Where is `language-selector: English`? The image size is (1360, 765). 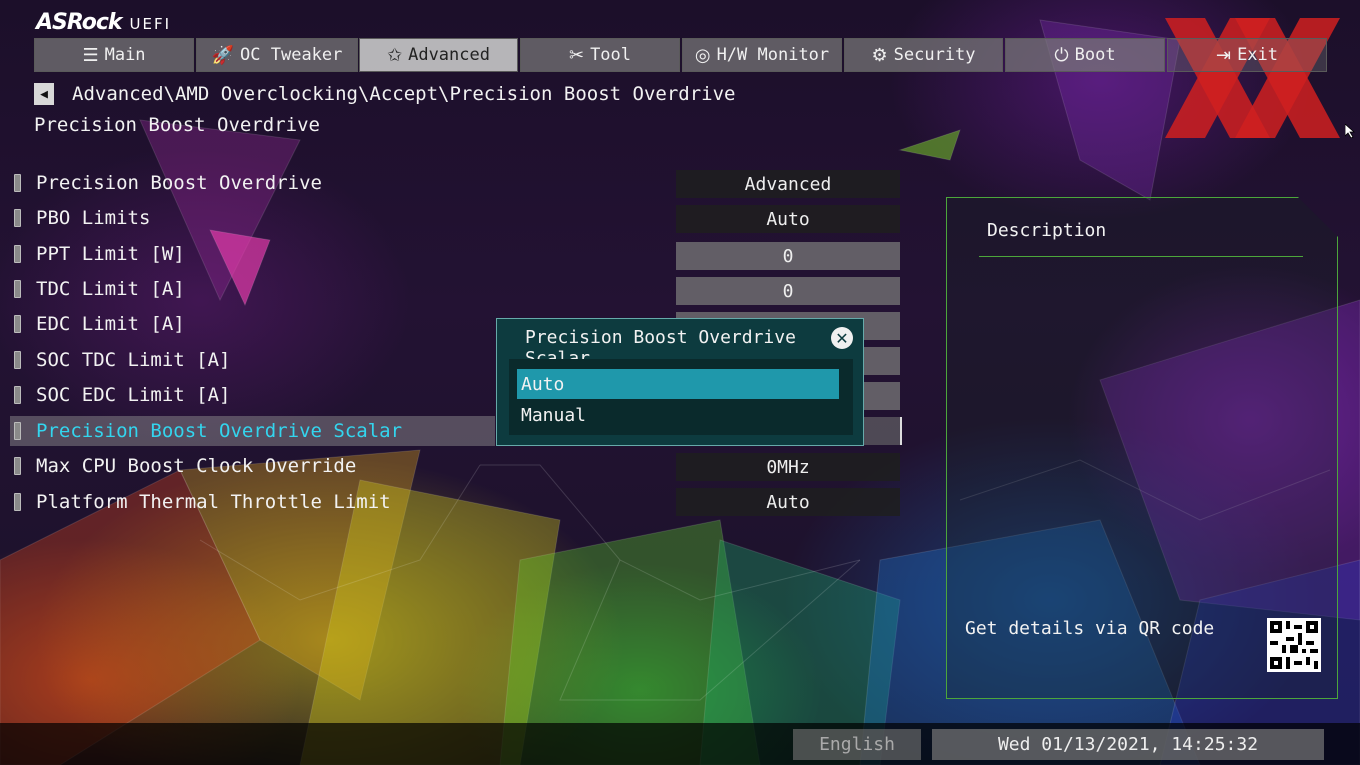 language-selector: English is located at coordinates (857, 744).